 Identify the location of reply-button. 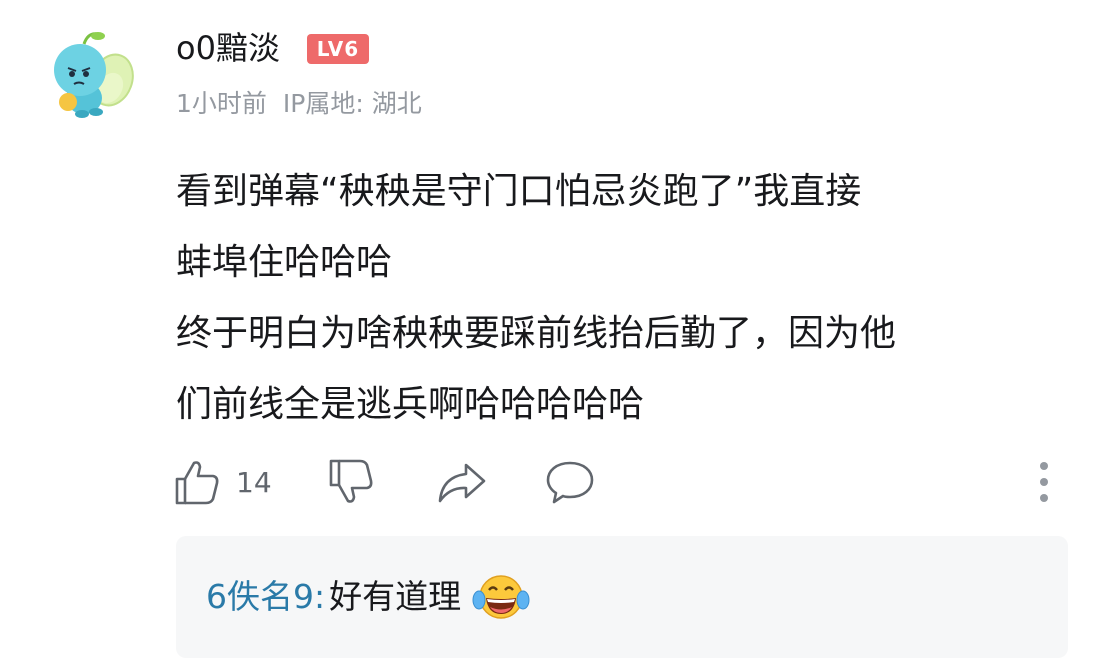
(570, 482).